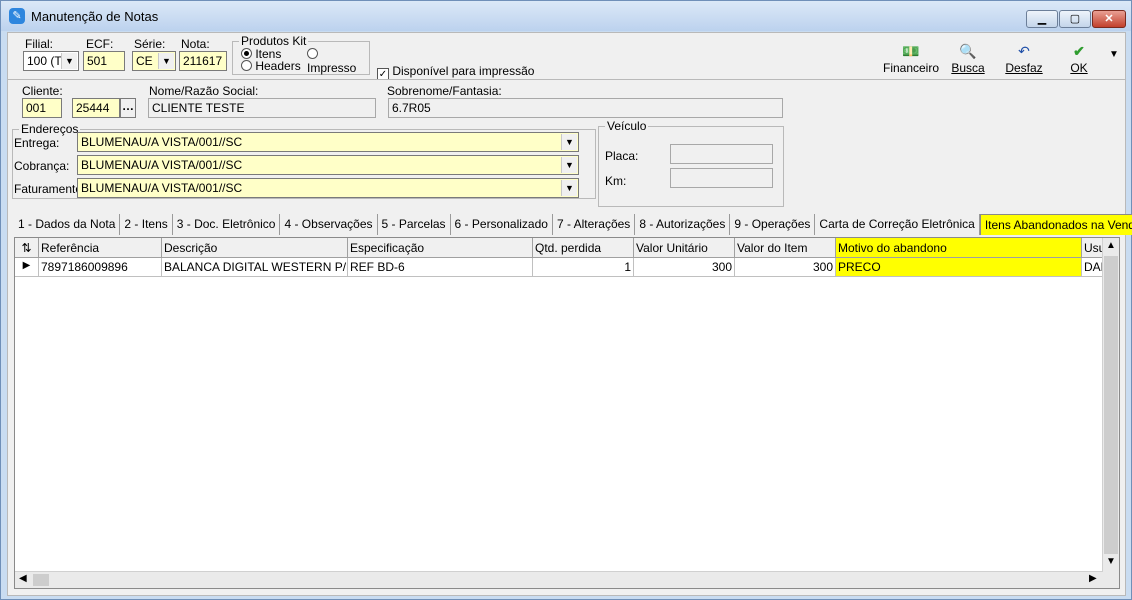  Describe the element at coordinates (162, 188) in the screenshot. I see `faturamento-value: BLUMENAU/A VISTA/001//SC` at that location.